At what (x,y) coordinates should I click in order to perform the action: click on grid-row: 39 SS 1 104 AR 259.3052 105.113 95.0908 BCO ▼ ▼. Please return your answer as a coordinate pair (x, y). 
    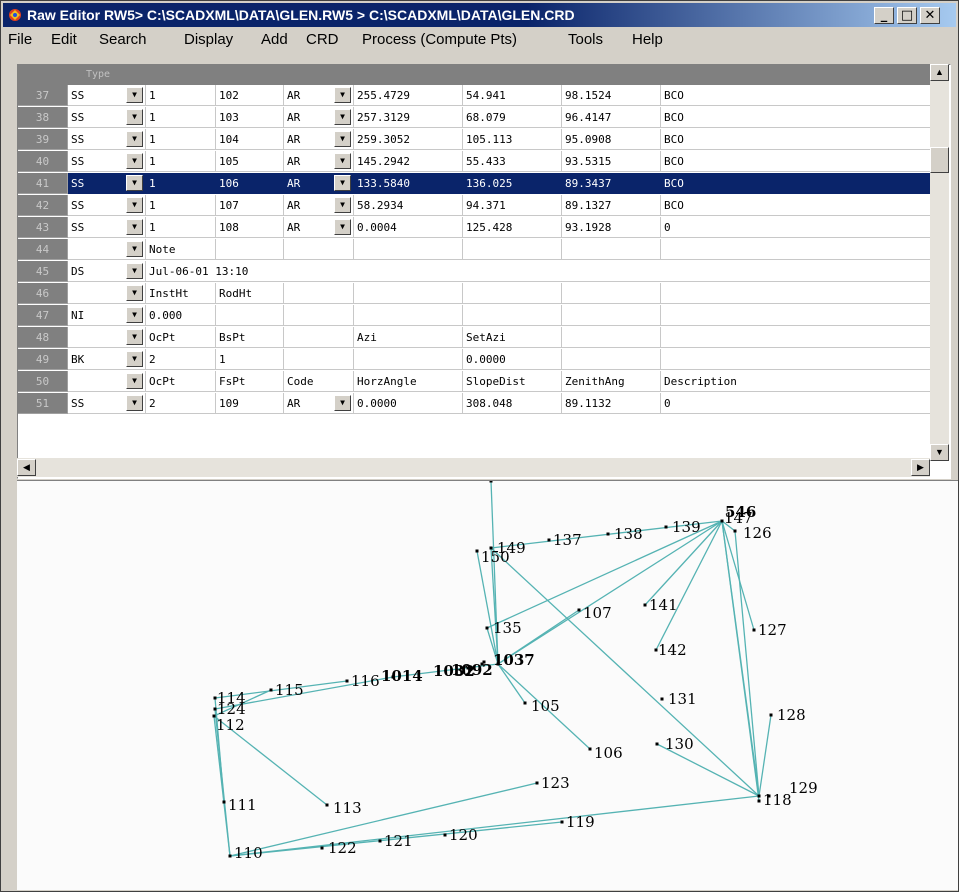
    Looking at the image, I should click on (474, 139).